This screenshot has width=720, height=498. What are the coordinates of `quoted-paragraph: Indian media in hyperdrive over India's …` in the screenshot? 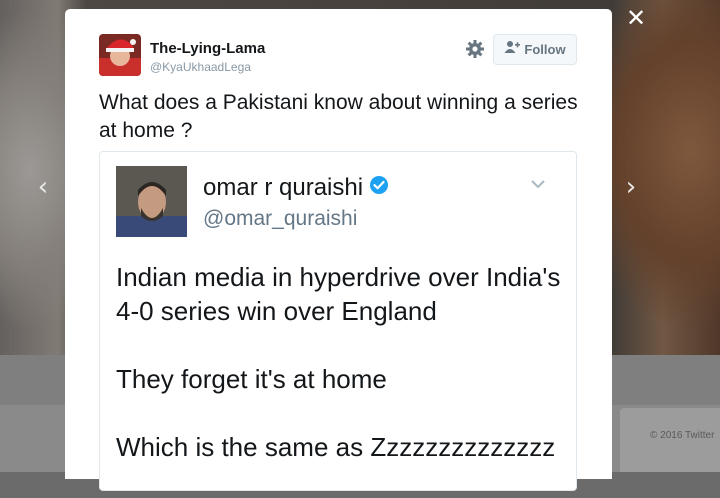 It's located at (338, 294).